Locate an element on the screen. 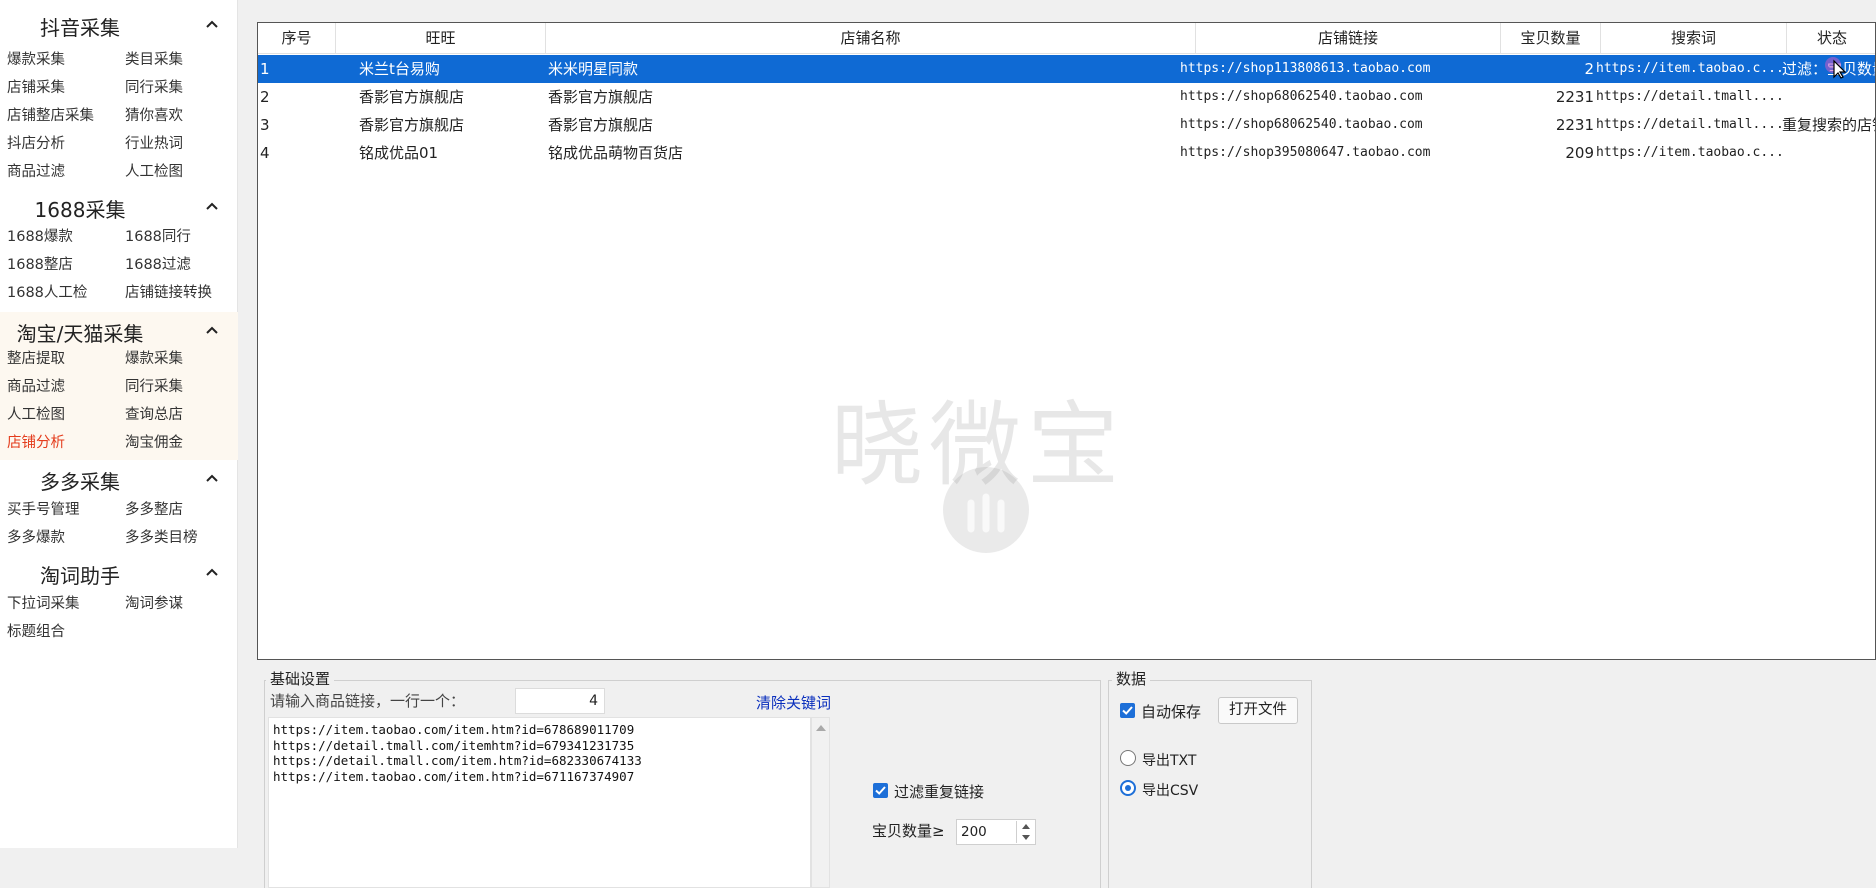  section-title: 抖音采集 is located at coordinates (80, 28).